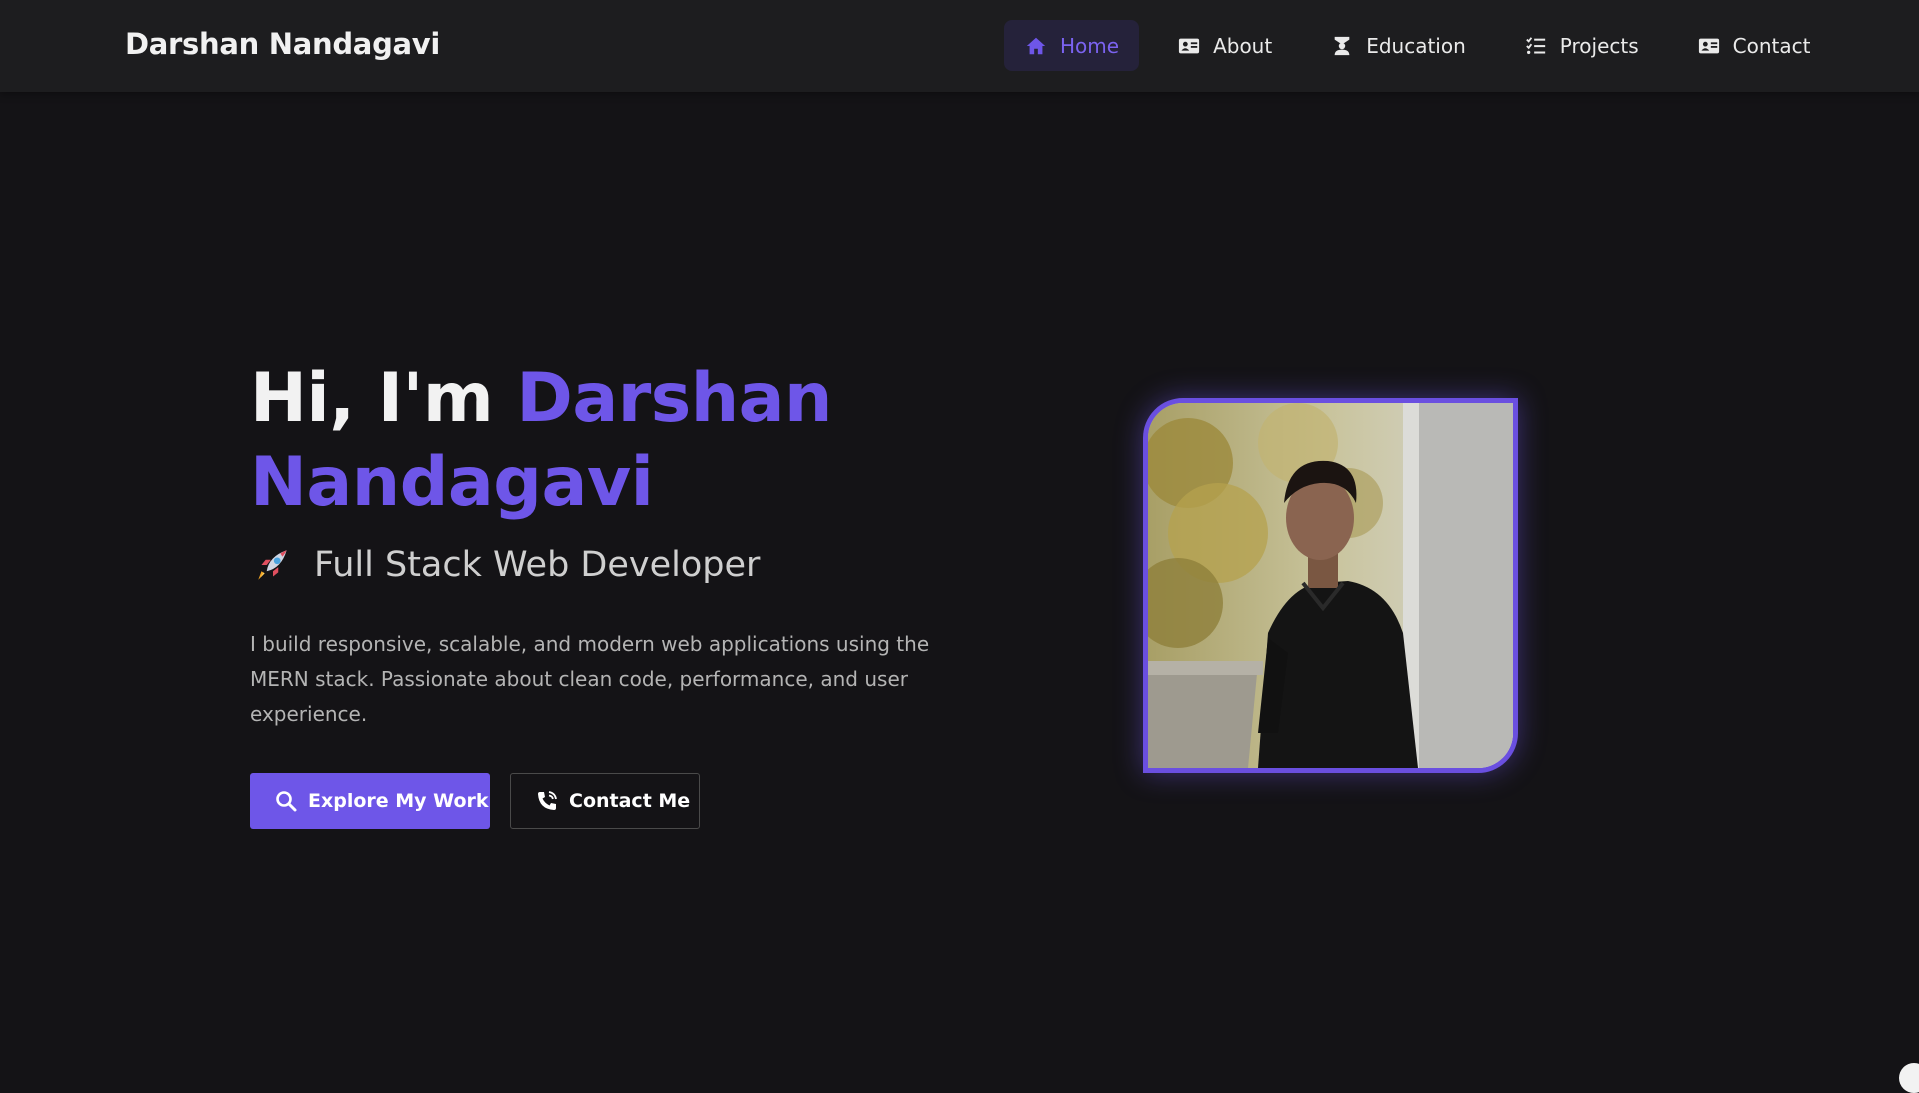  What do you see at coordinates (273, 565) in the screenshot?
I see `rocket-icon` at bounding box center [273, 565].